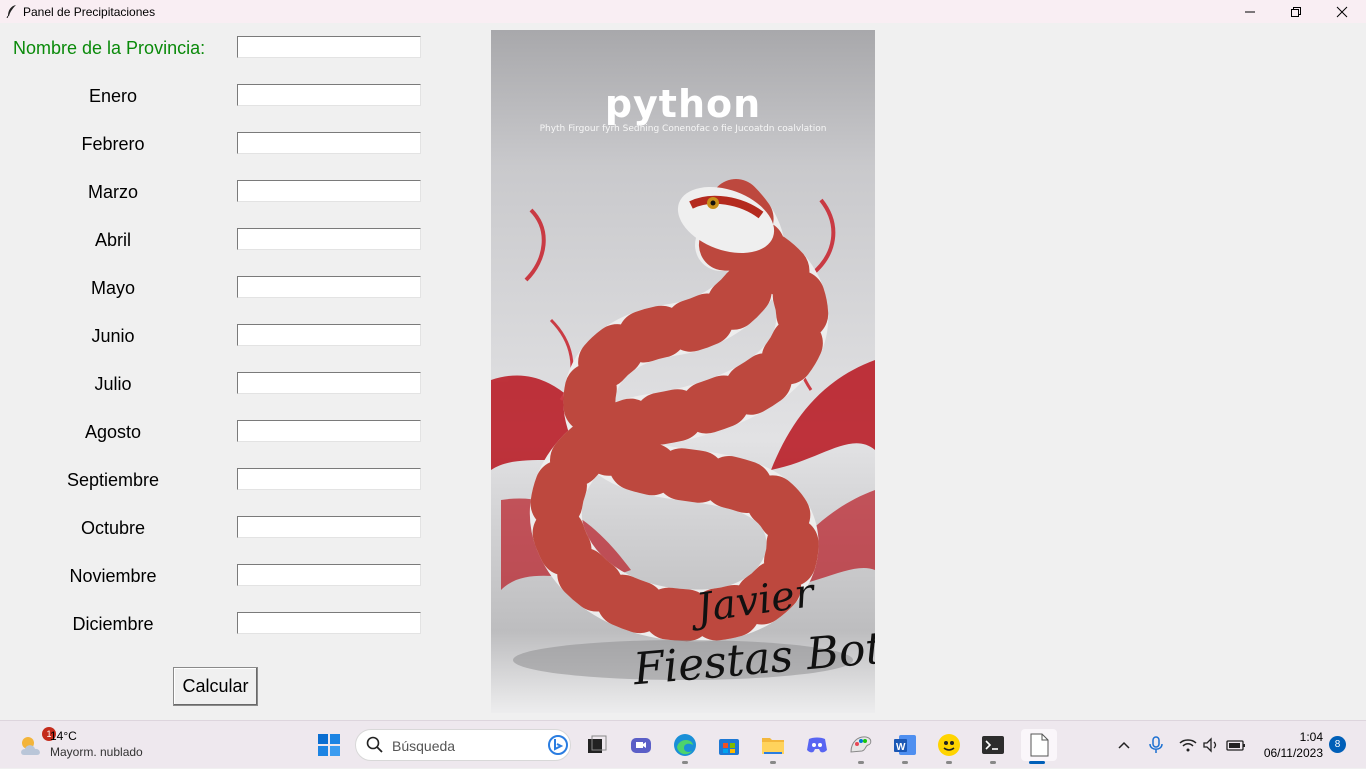  I want to click on month-label-septiembre: Septiembre, so click(113, 480).